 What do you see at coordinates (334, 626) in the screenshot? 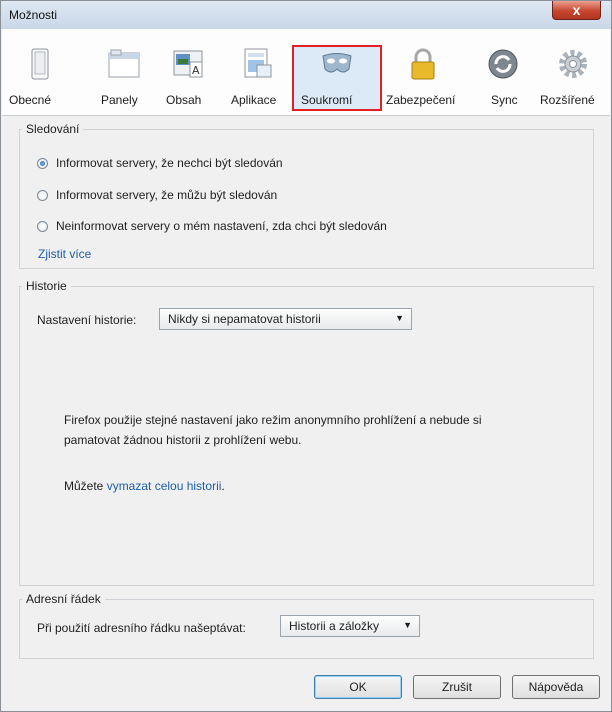
I see `address-bar-suggest-value: Historii a záložky` at bounding box center [334, 626].